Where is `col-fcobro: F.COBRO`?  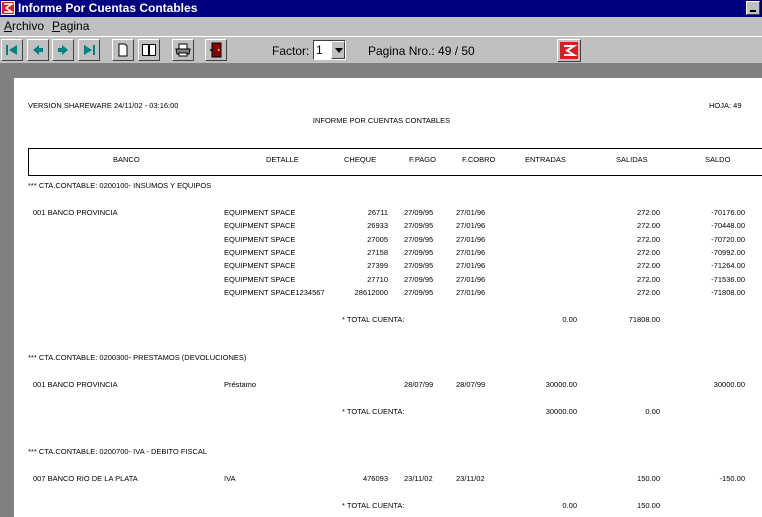 col-fcobro: F.COBRO is located at coordinates (479, 159).